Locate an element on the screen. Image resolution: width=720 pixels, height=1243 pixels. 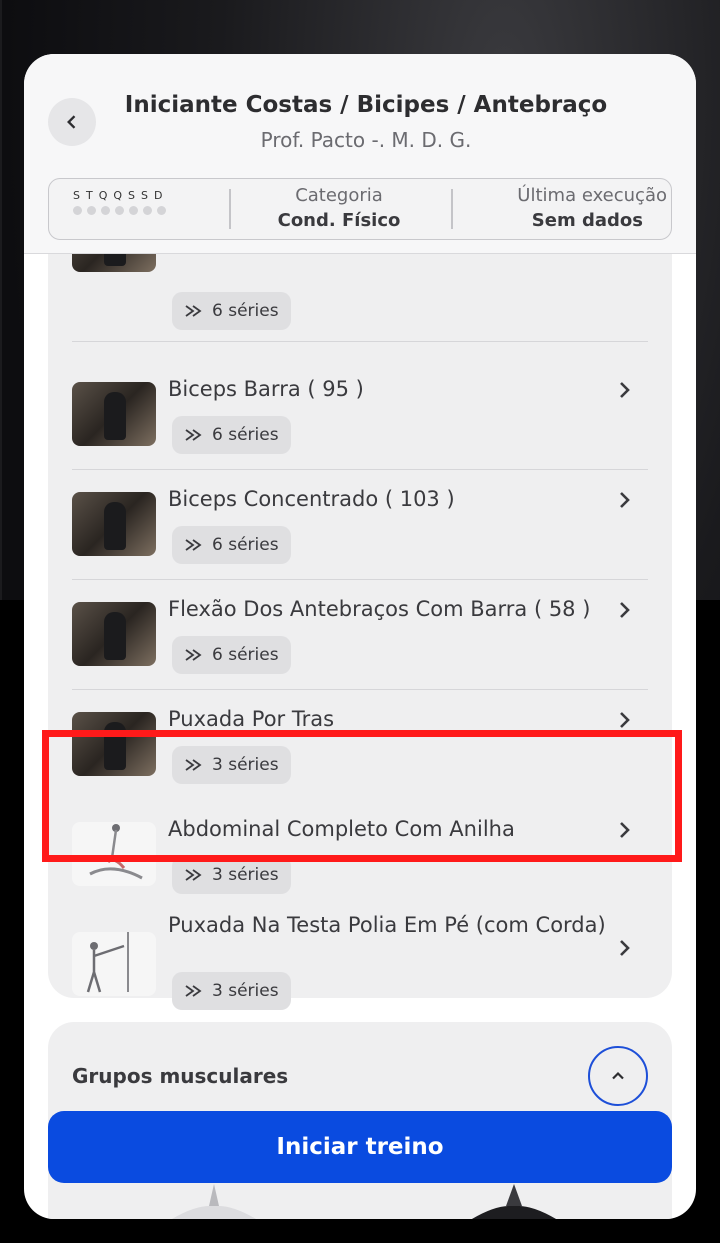
weekdays-dots is located at coordinates (138, 210).